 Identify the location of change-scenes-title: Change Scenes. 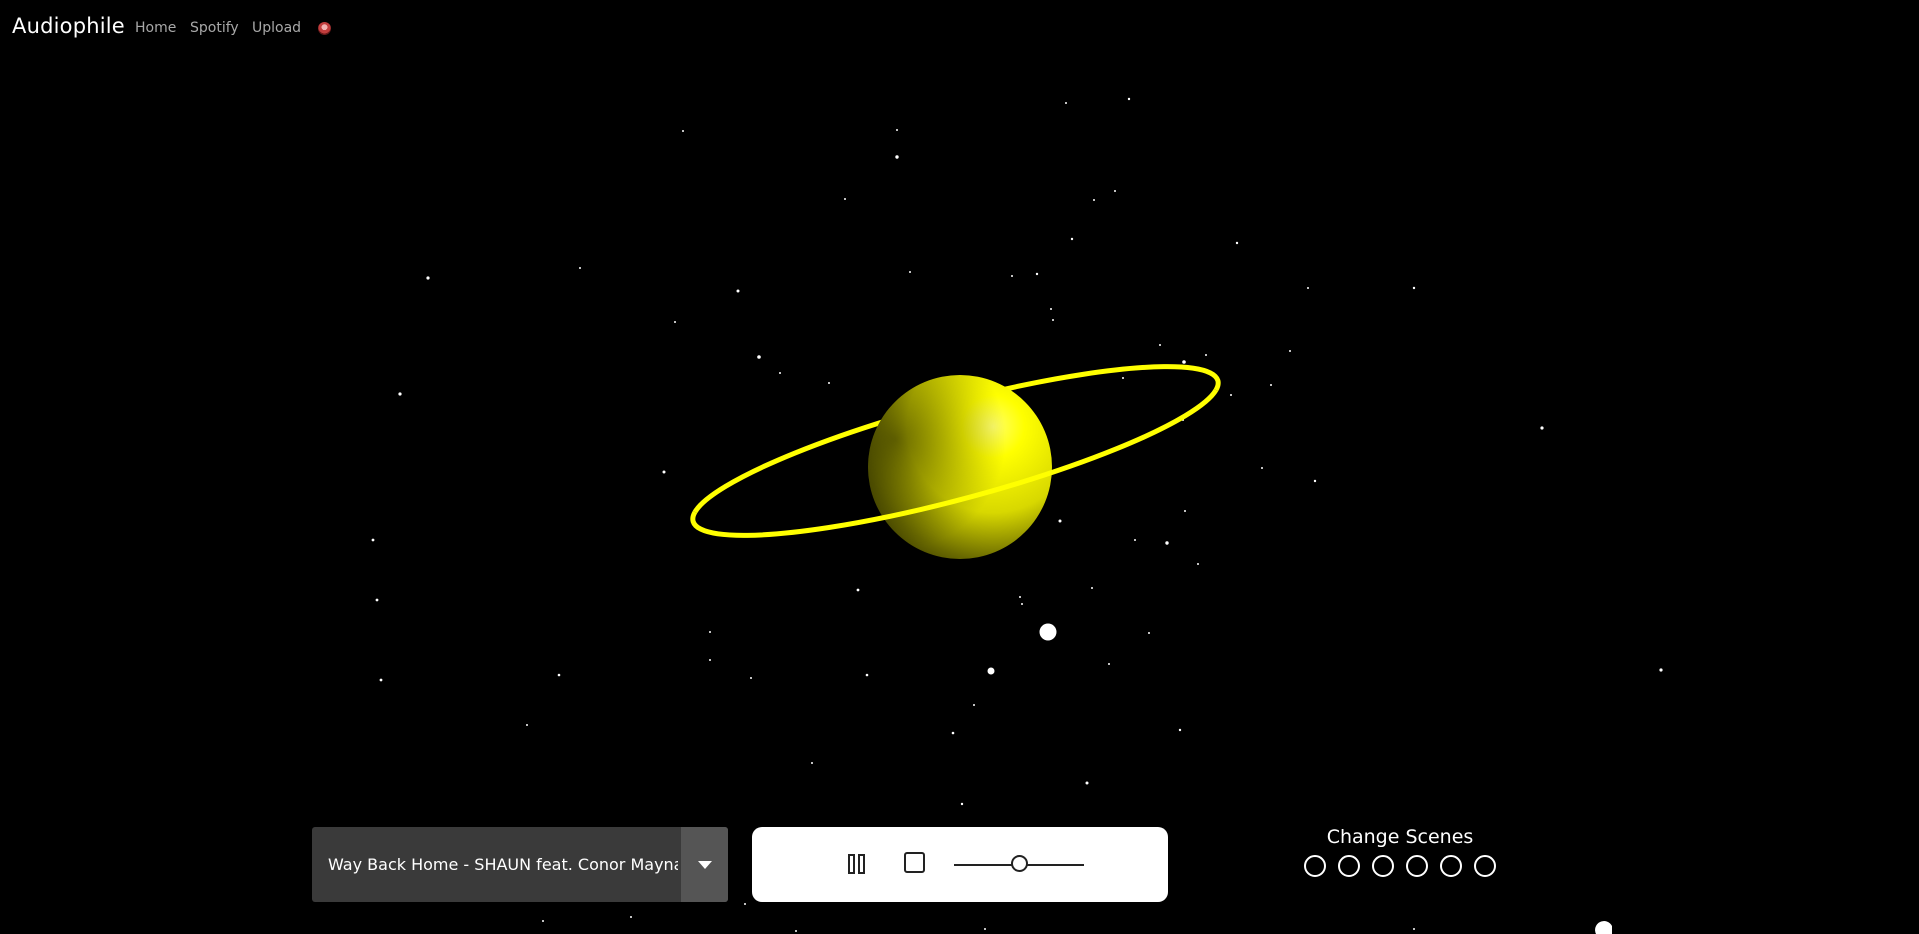
(1400, 837).